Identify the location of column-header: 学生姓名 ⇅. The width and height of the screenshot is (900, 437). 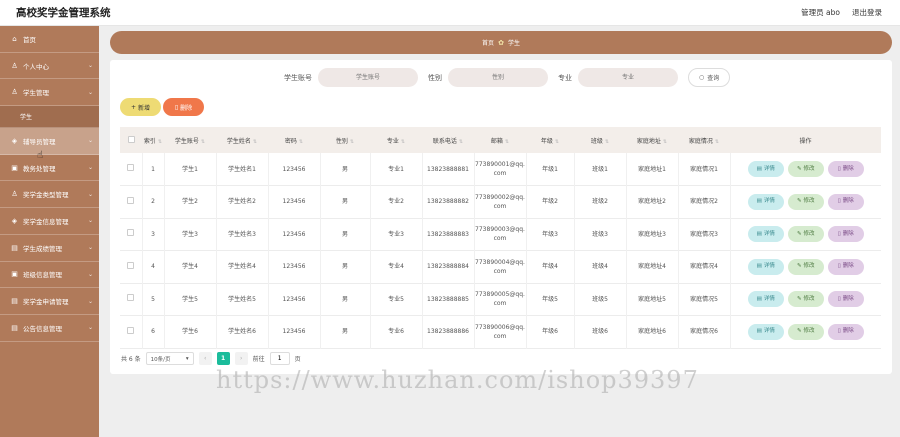
(242, 140).